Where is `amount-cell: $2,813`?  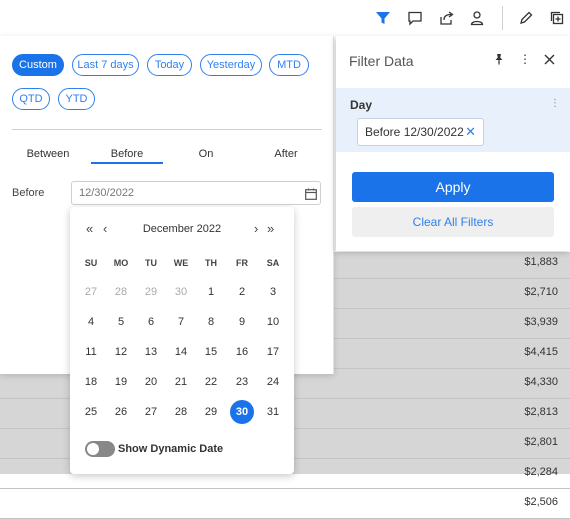
amount-cell: $2,813 is located at coordinates (541, 412).